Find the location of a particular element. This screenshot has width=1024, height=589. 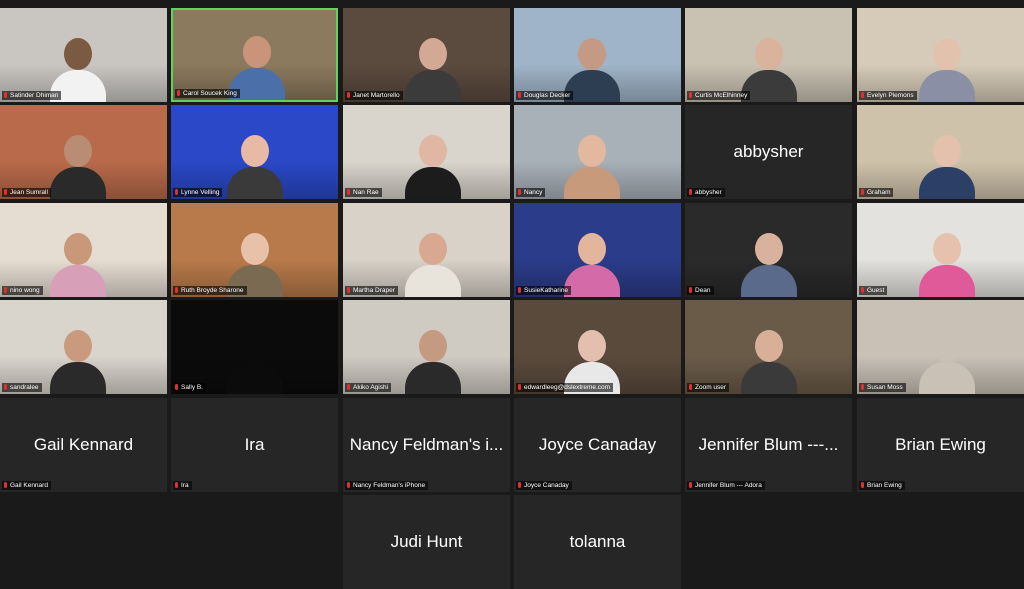

participant-name-label: Guest is located at coordinates (873, 290).